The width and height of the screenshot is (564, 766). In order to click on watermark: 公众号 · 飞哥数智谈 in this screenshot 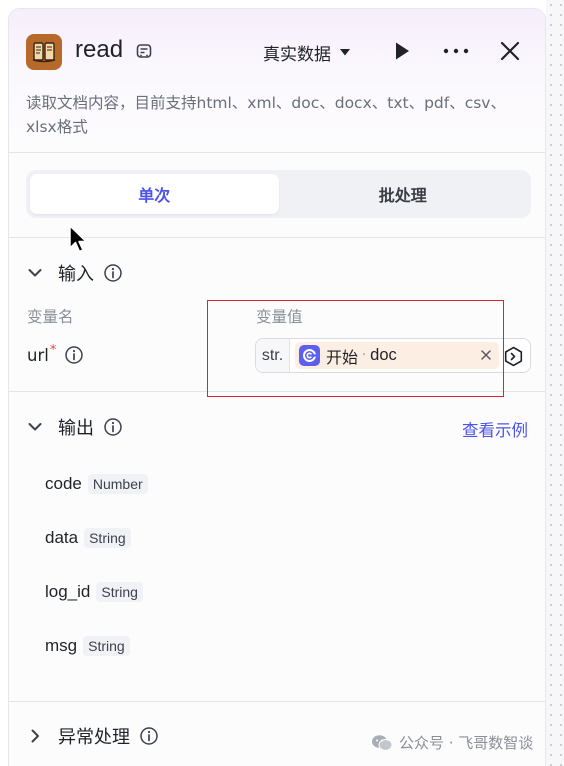, I will do `click(452, 742)`.